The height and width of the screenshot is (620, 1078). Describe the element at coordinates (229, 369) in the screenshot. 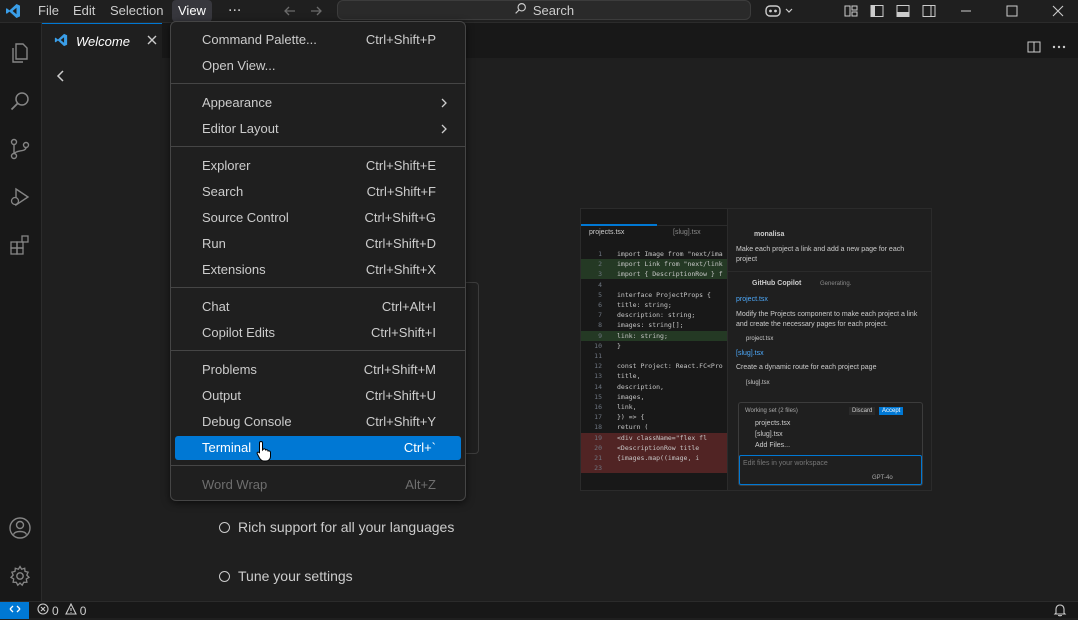

I see `menu-item-label: Problems` at that location.